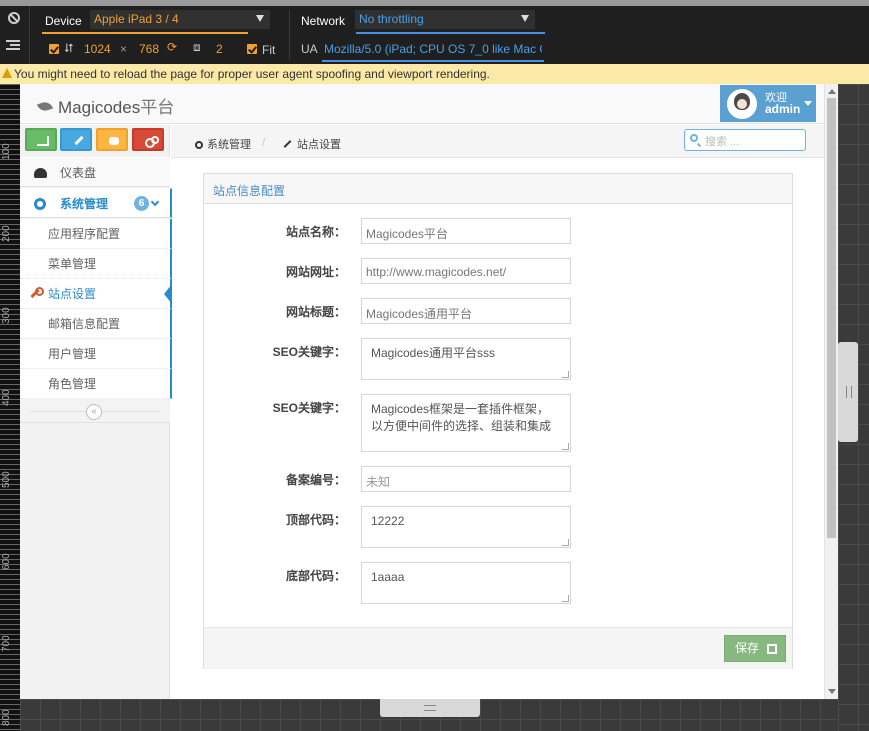  I want to click on resize-handle-bottom, so click(430, 708).